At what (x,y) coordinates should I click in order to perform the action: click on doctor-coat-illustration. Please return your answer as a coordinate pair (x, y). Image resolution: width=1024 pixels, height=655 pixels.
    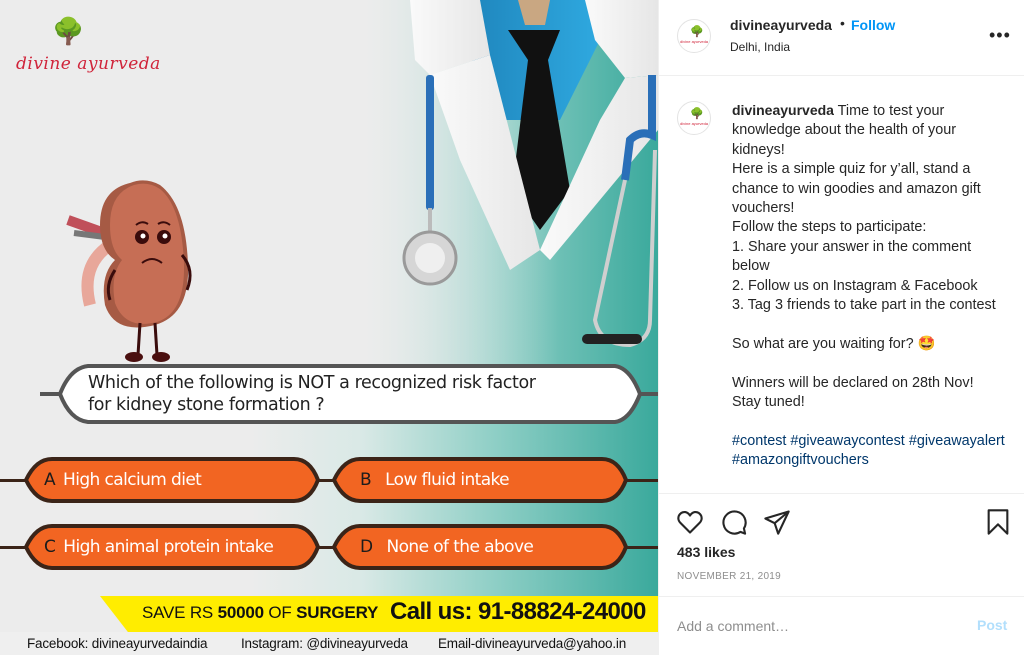
    Looking at the image, I should click on (530, 174).